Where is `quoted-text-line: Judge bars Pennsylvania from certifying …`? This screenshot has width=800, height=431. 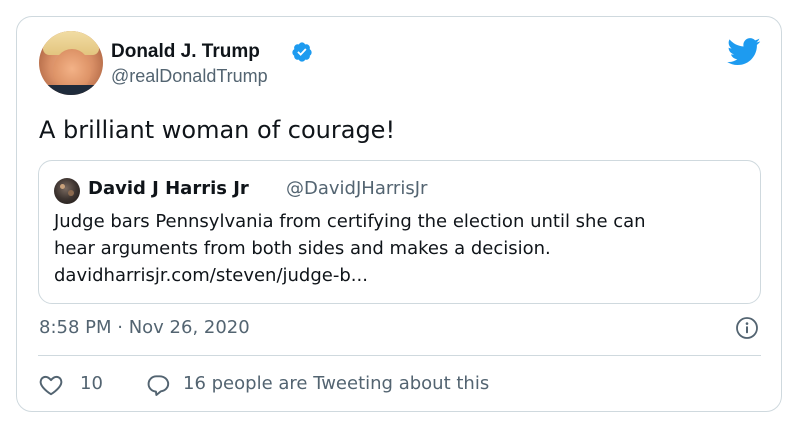
quoted-text-line: Judge bars Pennsylvania from certifying … is located at coordinates (350, 221).